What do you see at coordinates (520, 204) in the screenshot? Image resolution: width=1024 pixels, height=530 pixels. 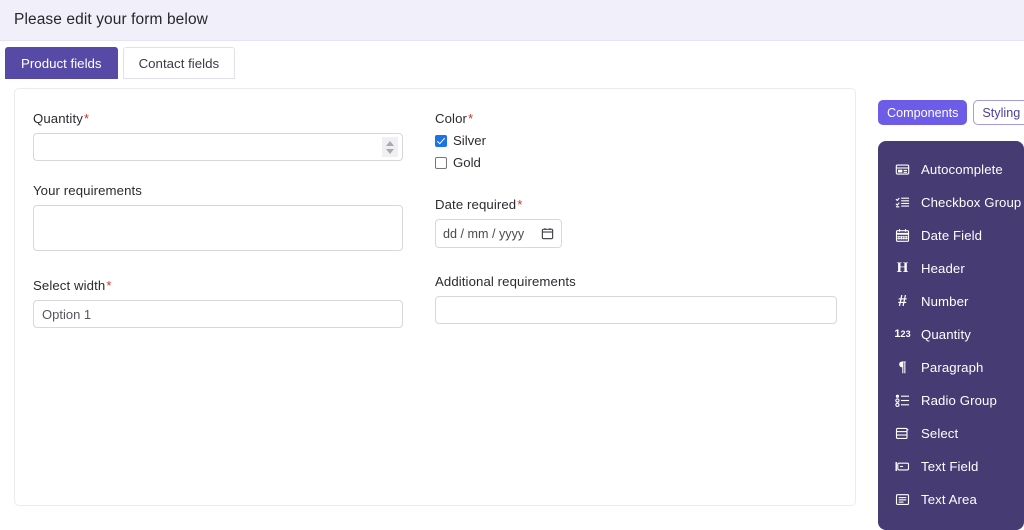 I see `field-date-required-required-marker: *` at bounding box center [520, 204].